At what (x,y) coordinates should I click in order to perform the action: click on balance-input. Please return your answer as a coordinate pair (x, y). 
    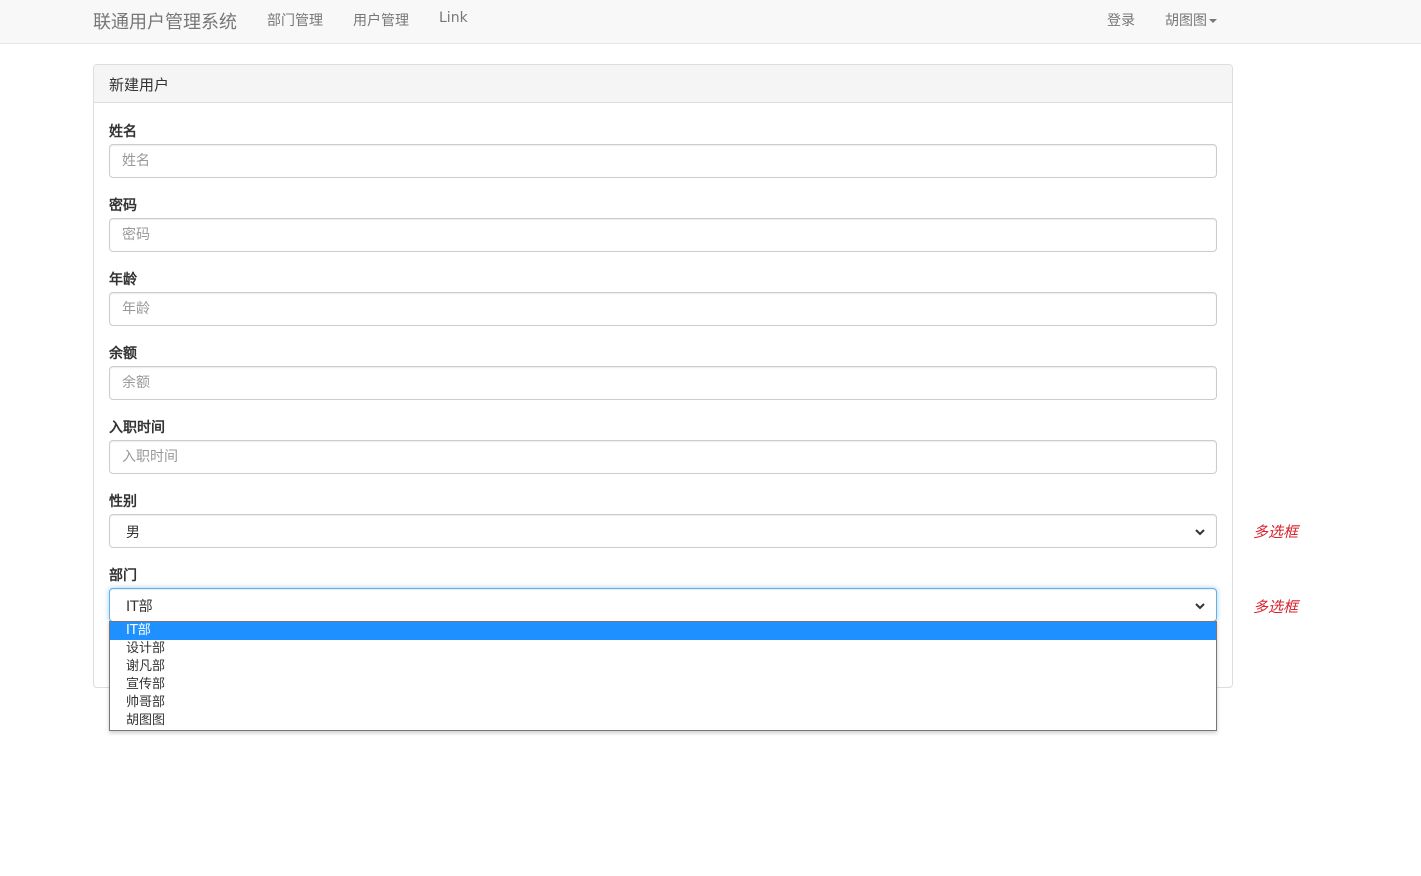
    Looking at the image, I should click on (663, 383).